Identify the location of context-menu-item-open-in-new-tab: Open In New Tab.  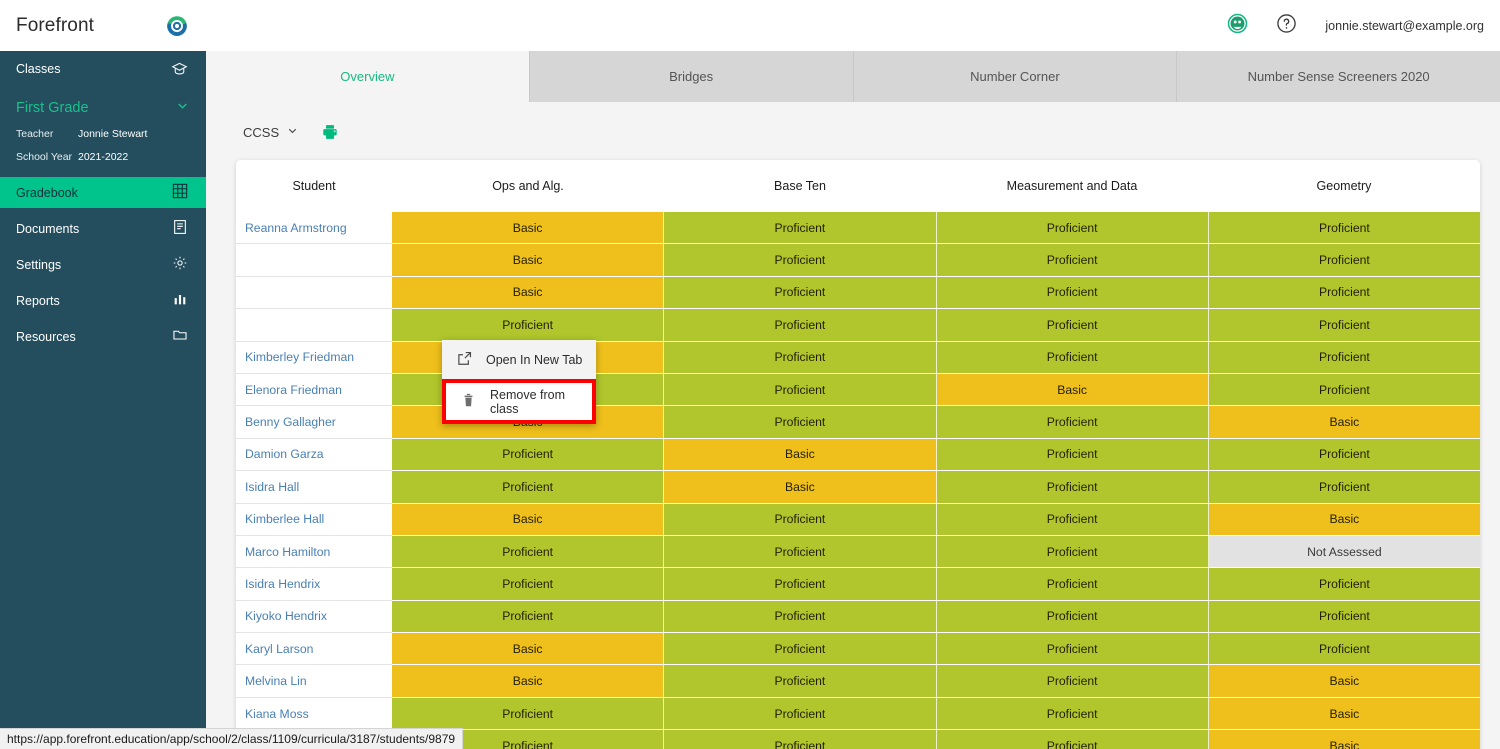
(519, 360).